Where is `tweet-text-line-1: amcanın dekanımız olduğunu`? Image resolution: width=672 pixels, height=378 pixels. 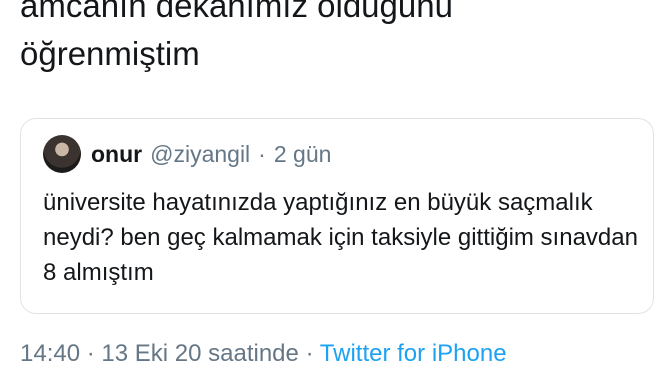
tweet-text-line-1: amcanın dekanımız olduğunu is located at coordinates (236, 12).